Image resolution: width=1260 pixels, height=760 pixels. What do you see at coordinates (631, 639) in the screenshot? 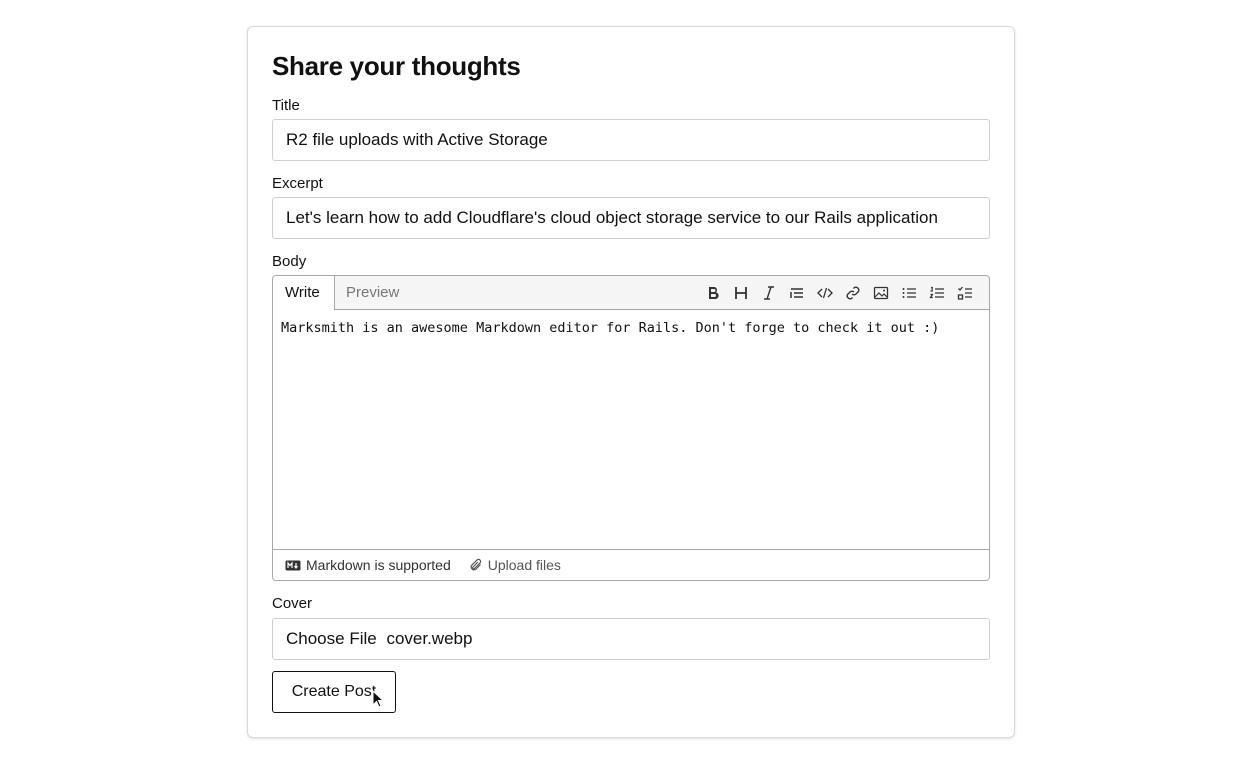
I see `cover-file-input: Choose File cover.webp` at bounding box center [631, 639].